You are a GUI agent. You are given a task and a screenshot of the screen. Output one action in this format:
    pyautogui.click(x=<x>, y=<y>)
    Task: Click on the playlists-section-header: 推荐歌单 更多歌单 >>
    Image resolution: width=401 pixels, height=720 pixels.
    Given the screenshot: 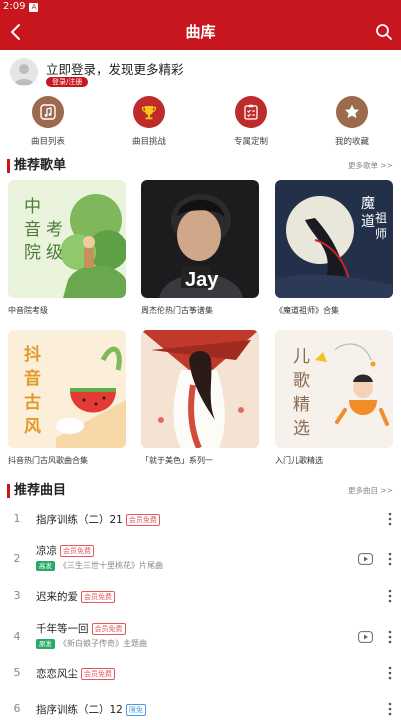 What is the action you would take?
    pyautogui.click(x=200, y=166)
    